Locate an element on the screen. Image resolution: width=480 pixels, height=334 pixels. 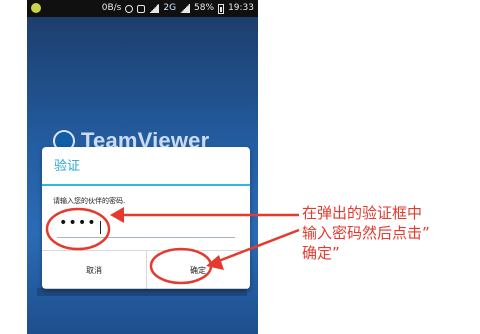
network-type: 2G is located at coordinates (170, 8).